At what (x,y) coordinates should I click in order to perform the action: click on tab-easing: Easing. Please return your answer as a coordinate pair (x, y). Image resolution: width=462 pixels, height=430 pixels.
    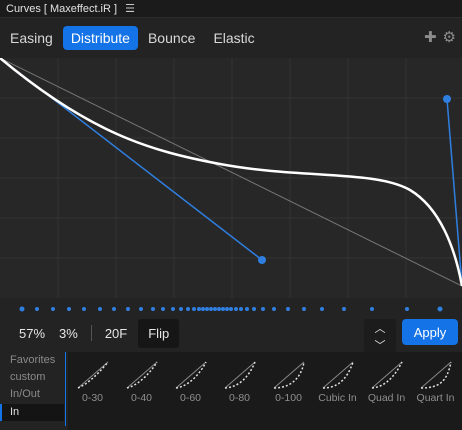
    Looking at the image, I should click on (31, 38).